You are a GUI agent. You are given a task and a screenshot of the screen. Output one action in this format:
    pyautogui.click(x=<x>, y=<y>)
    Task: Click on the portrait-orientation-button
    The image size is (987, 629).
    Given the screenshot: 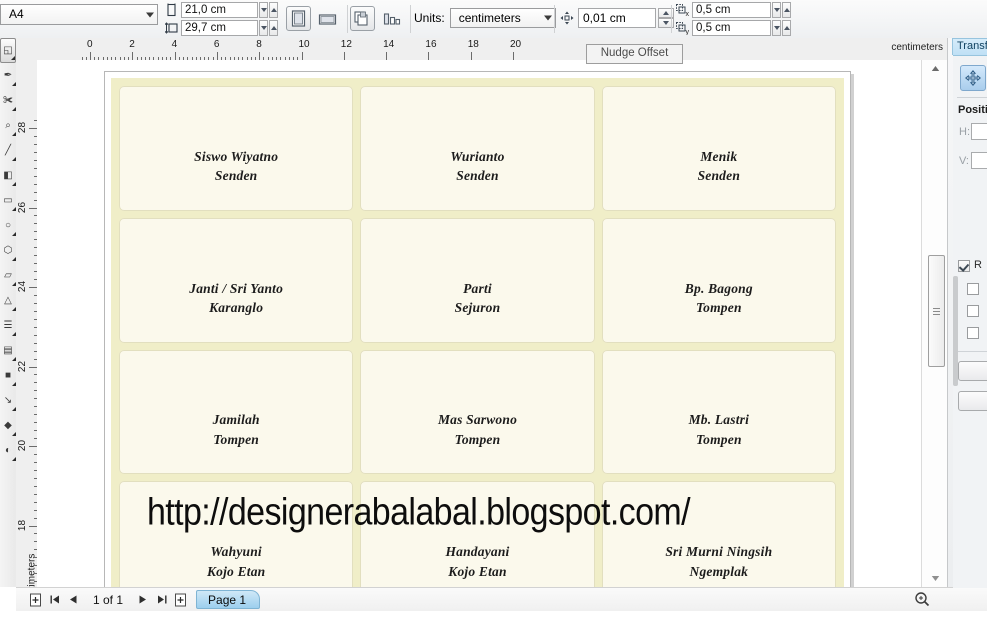 What is the action you would take?
    pyautogui.click(x=298, y=18)
    